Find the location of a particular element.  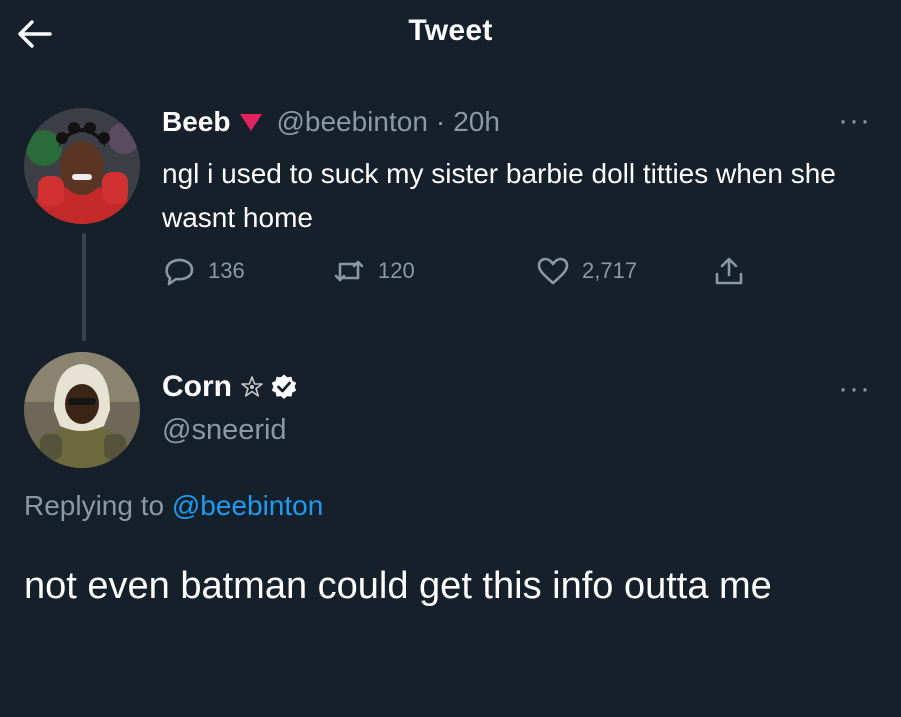

tweet-time: 20h is located at coordinates (476, 122).